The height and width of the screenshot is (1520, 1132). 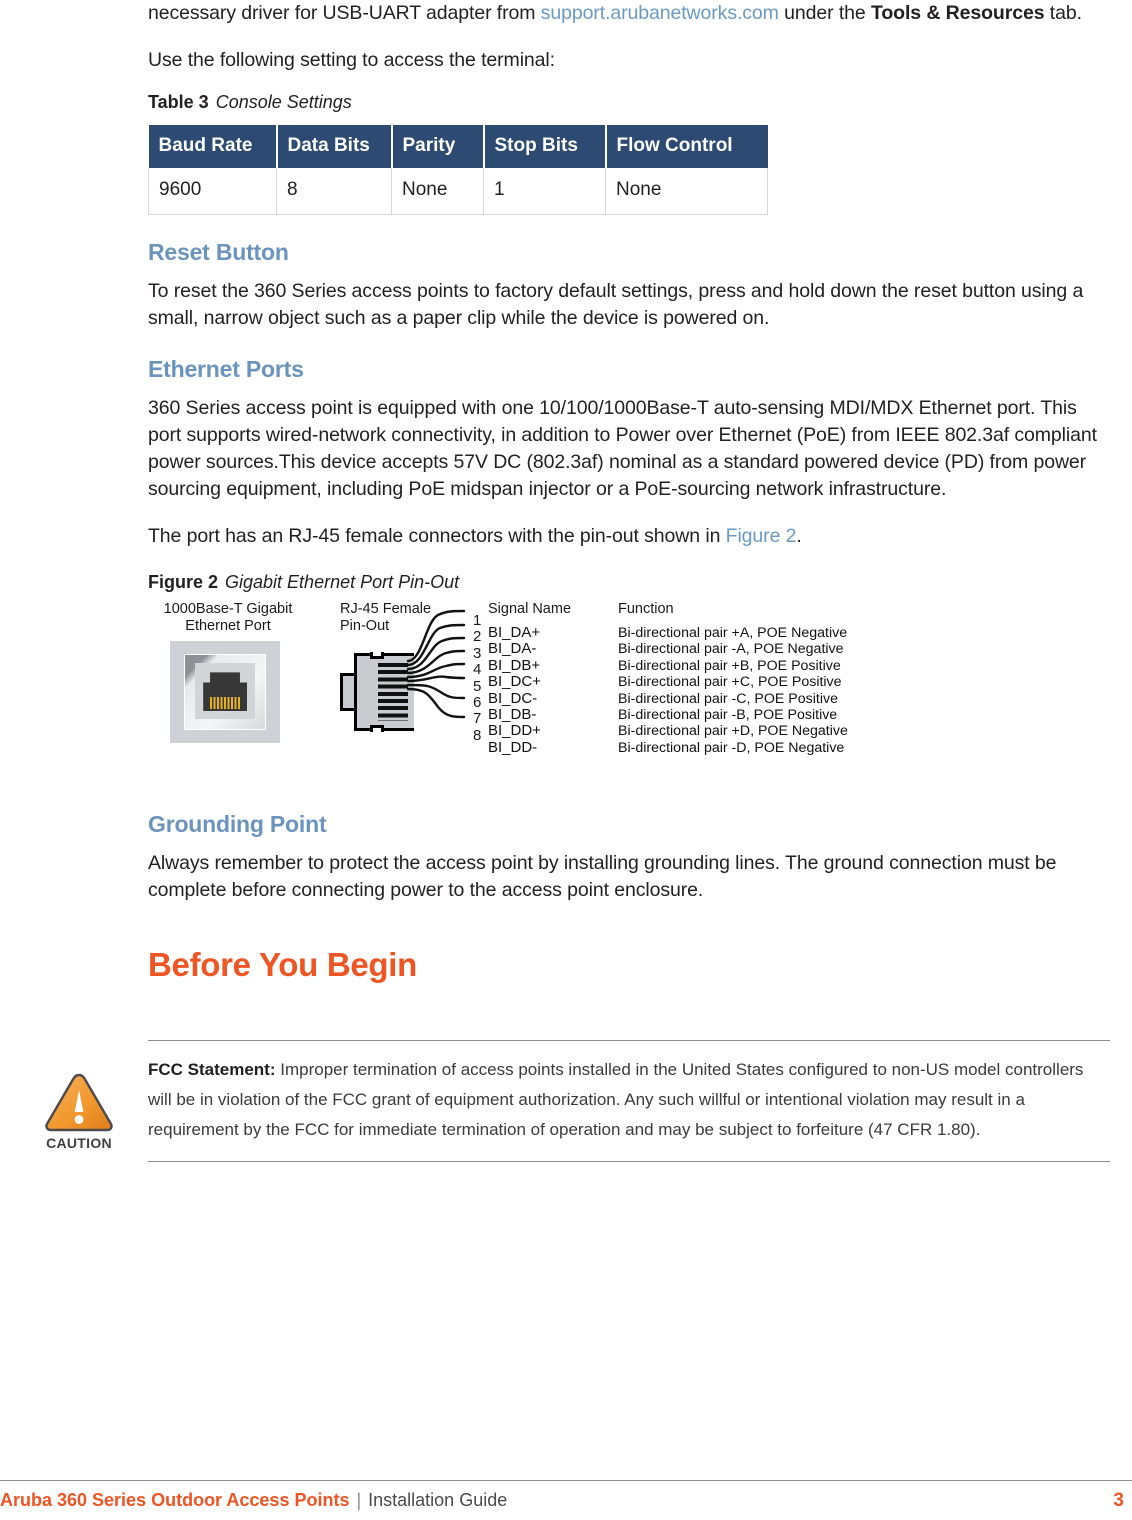 I want to click on figure2-col-header-function: Function, so click(x=646, y=609).